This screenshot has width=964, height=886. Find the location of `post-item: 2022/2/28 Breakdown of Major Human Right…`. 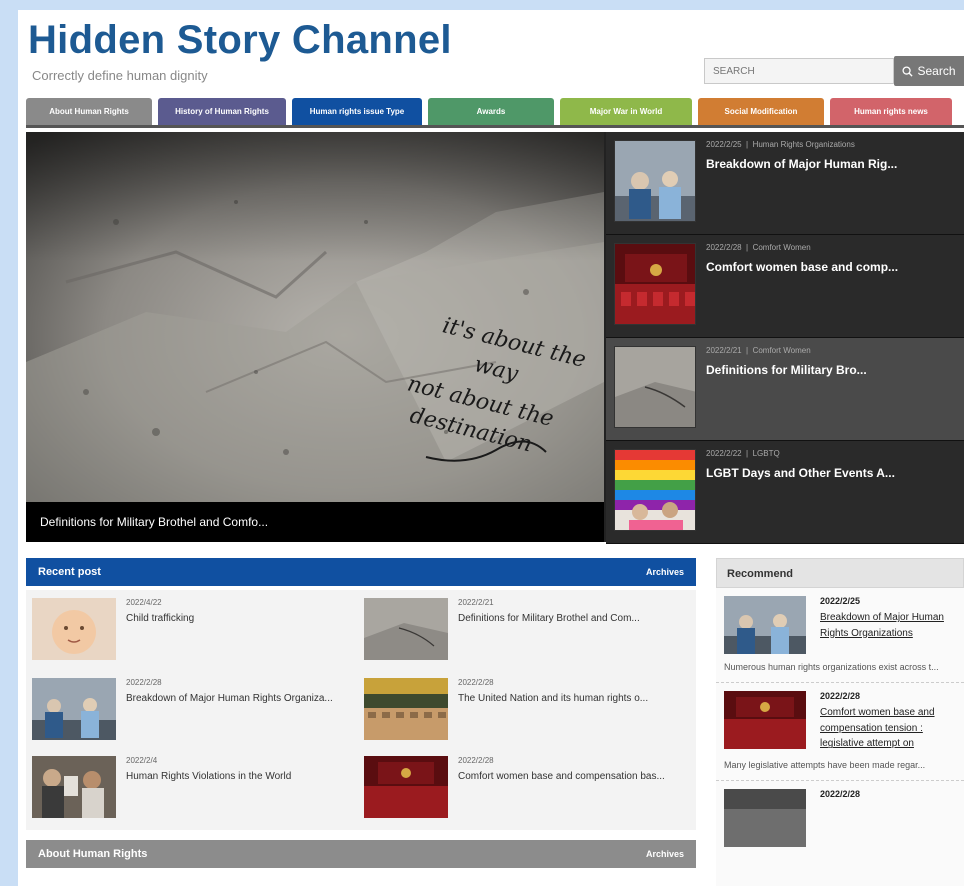

post-item: 2022/2/28 Breakdown of Major Human Right… is located at coordinates (191, 709).